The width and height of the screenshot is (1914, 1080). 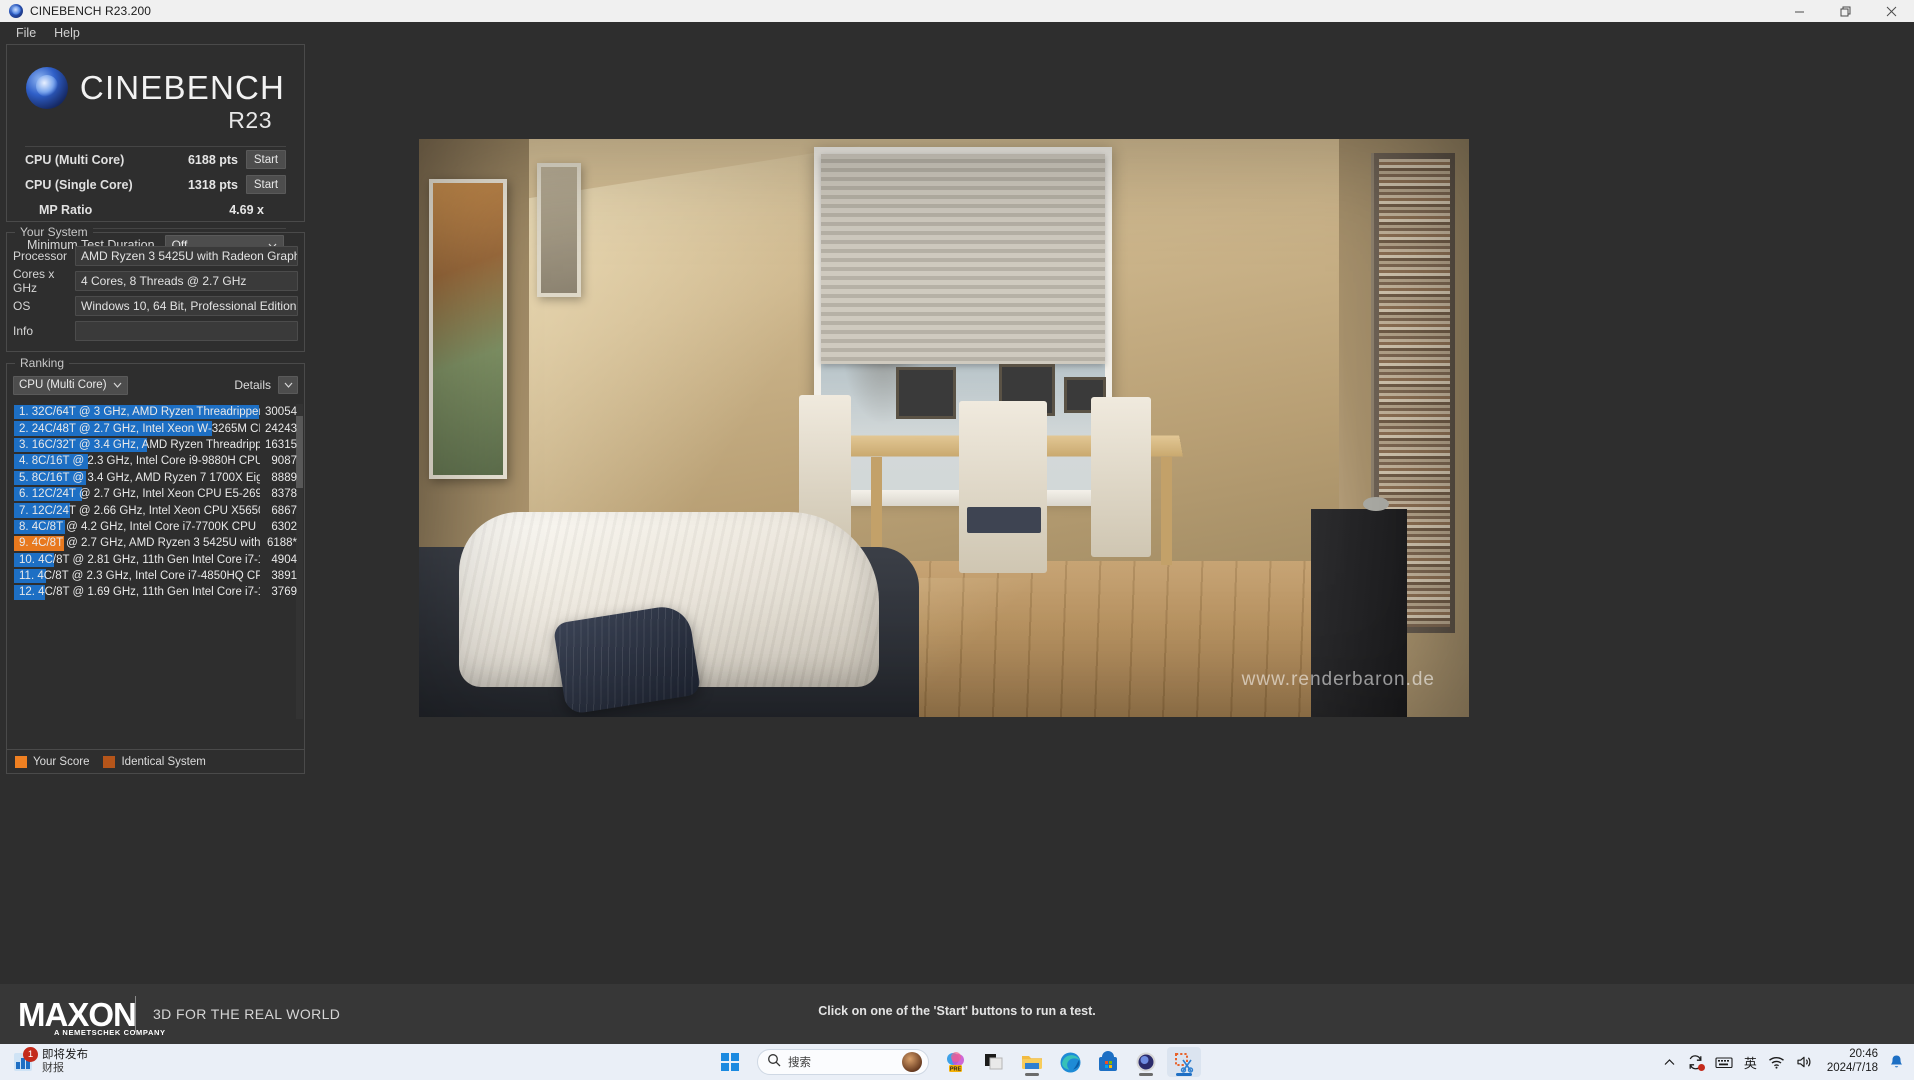 What do you see at coordinates (212, 159) in the screenshot?
I see `score-value-multi: 6188 pts` at bounding box center [212, 159].